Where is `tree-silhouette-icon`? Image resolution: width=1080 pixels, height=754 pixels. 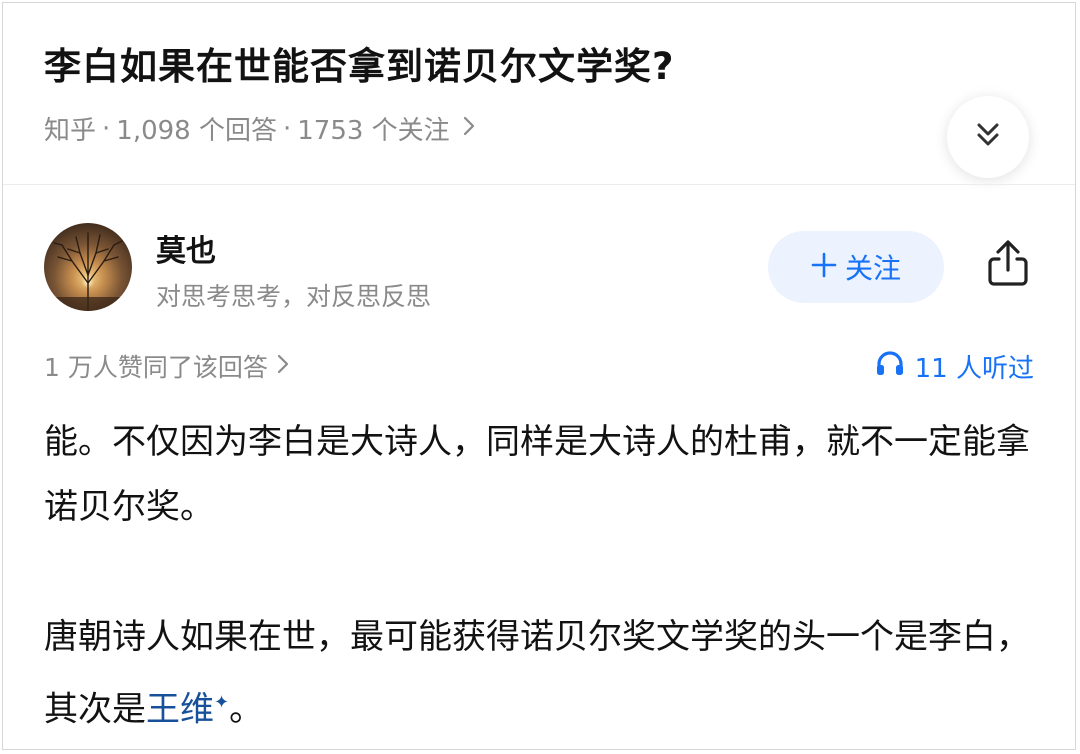 tree-silhouette-icon is located at coordinates (88, 271).